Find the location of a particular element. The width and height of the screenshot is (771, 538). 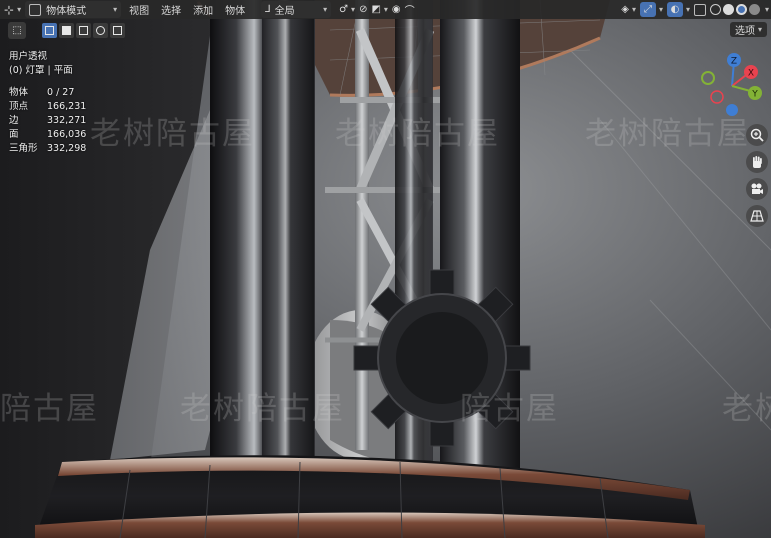

gizmo-icon: ⤢ is located at coordinates (647, 9).